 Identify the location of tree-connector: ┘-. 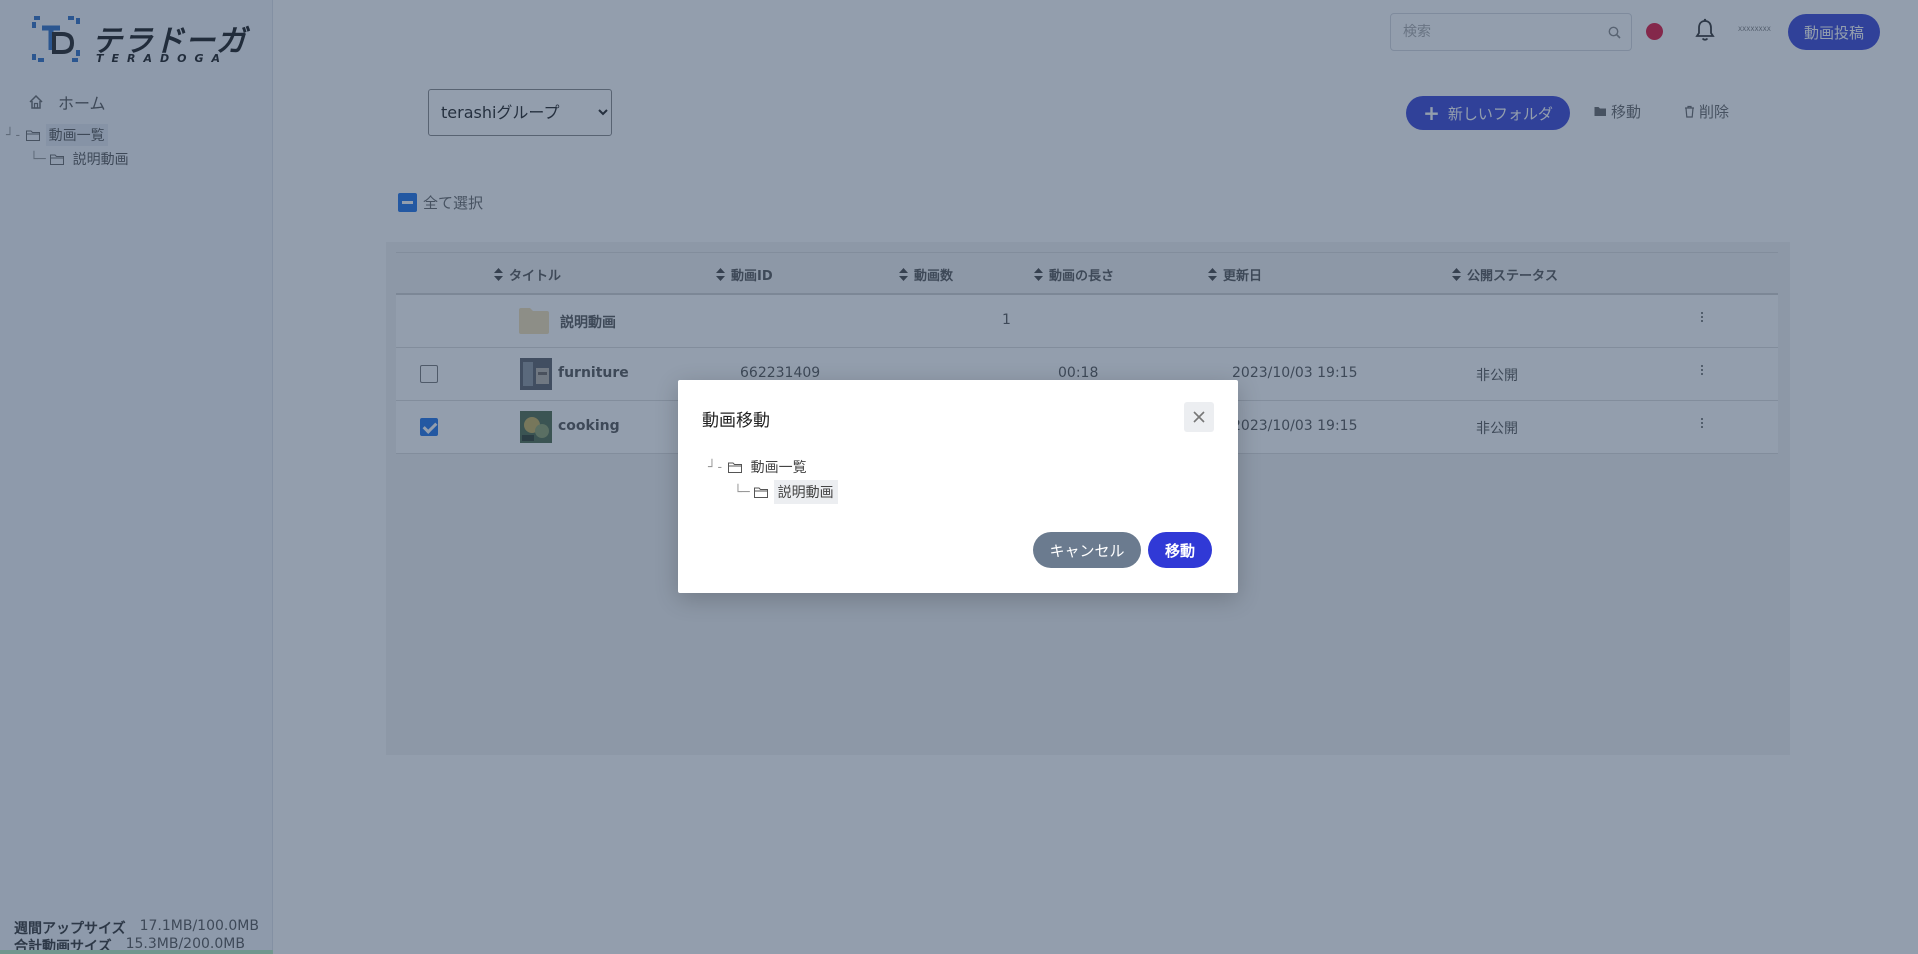
(716, 467).